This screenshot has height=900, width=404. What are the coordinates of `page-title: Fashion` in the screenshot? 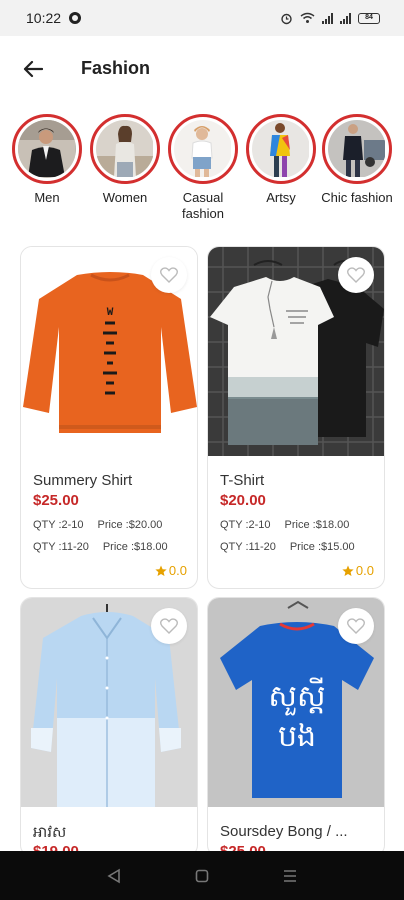 It's located at (116, 68).